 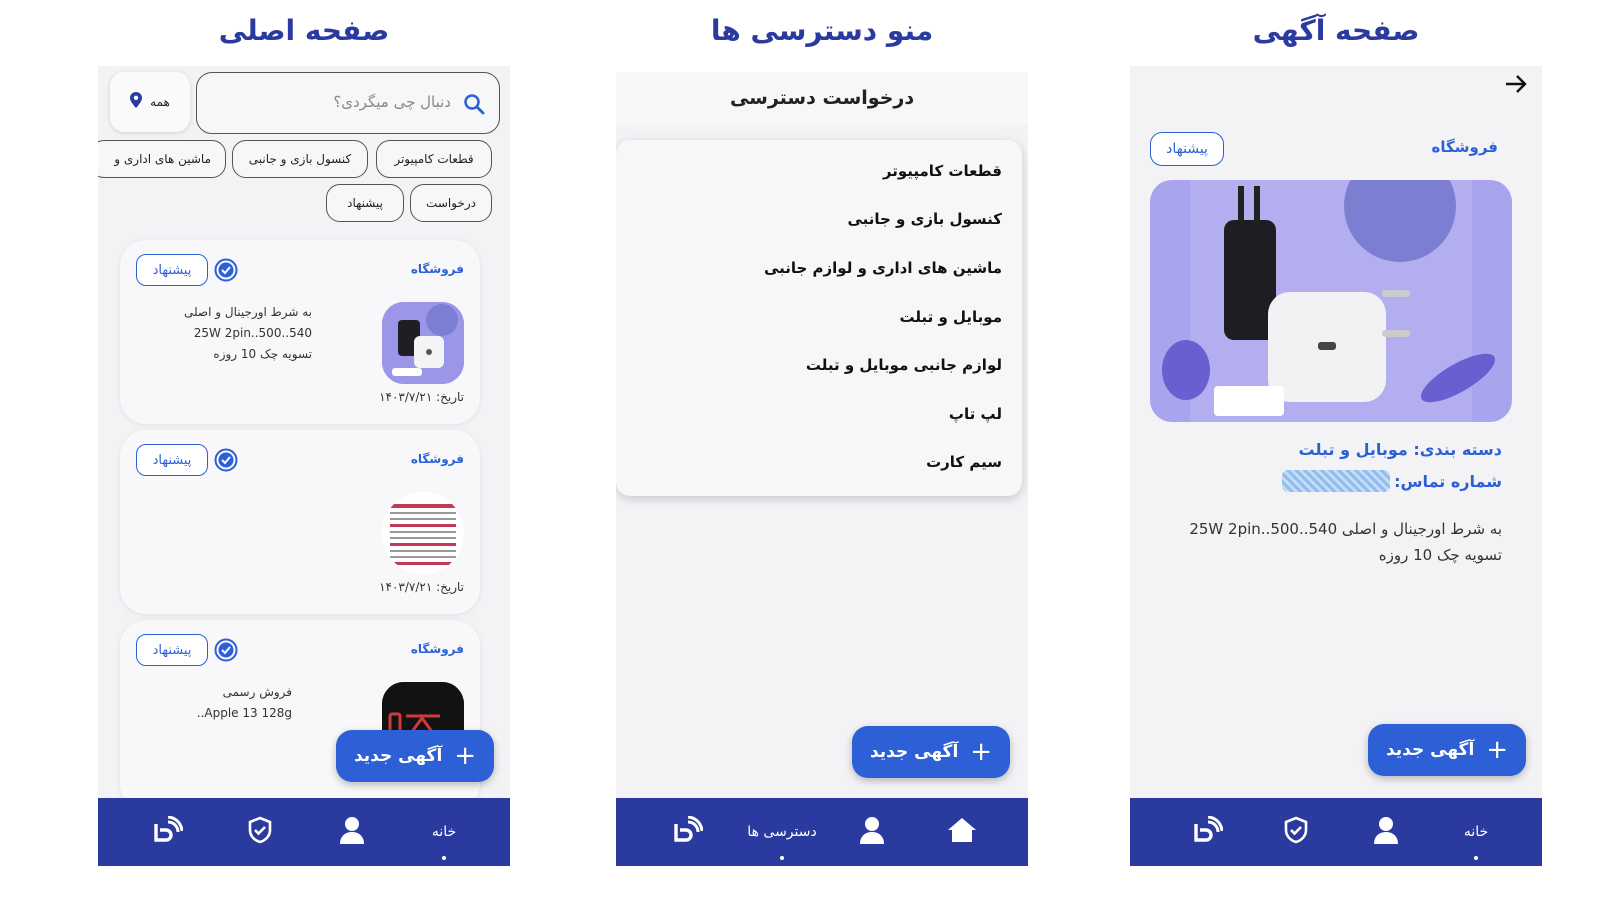 I want to click on nav-home, so click(x=962, y=832).